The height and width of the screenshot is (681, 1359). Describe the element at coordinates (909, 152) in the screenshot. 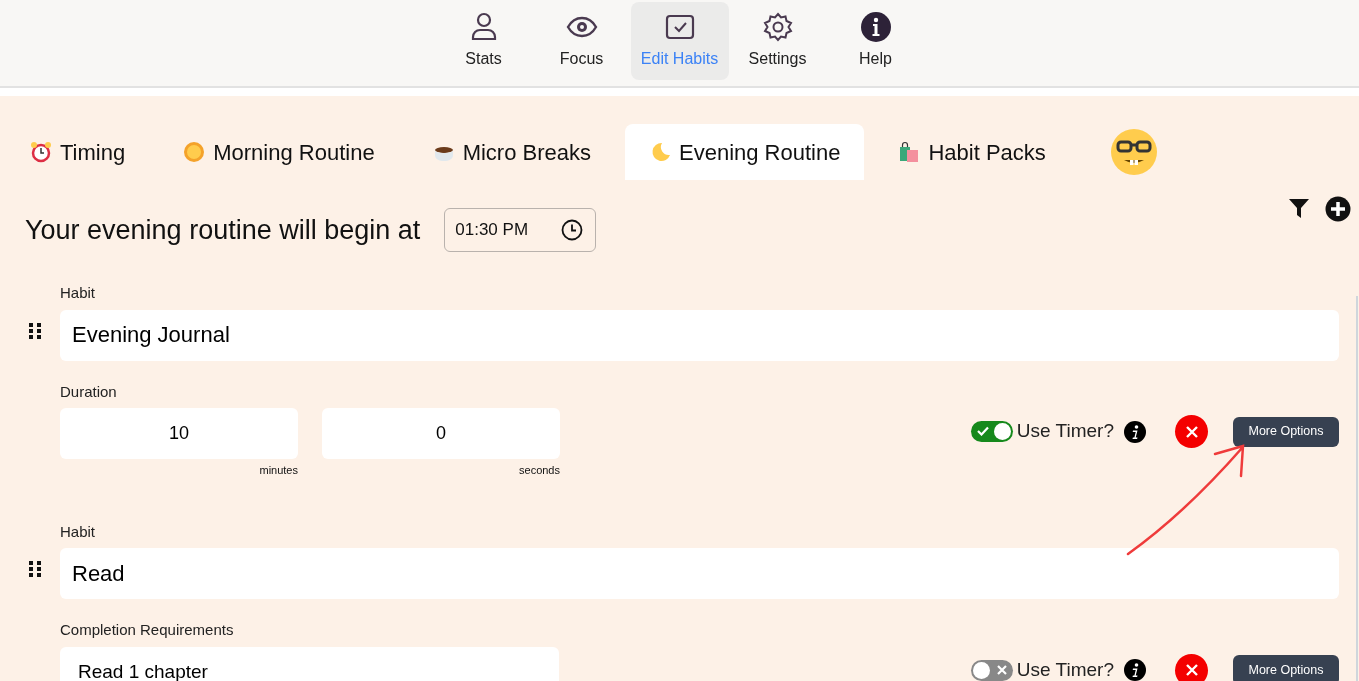

I see `shopping-bags-icon` at that location.